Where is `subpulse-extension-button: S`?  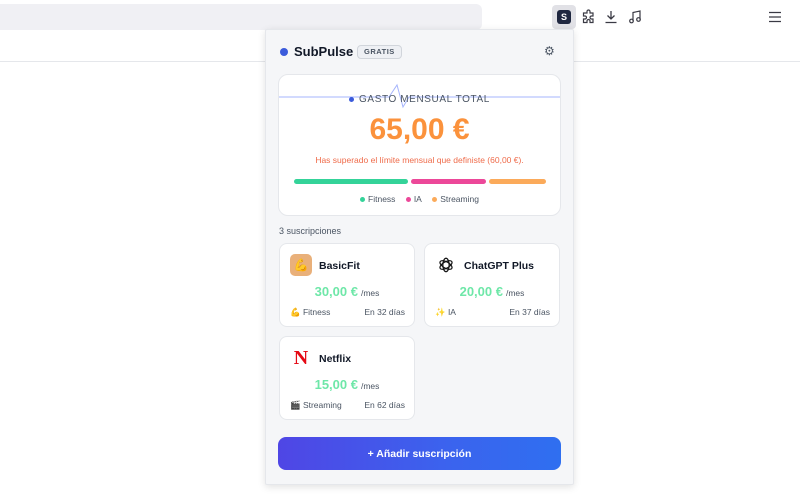
subpulse-extension-button: S is located at coordinates (564, 17).